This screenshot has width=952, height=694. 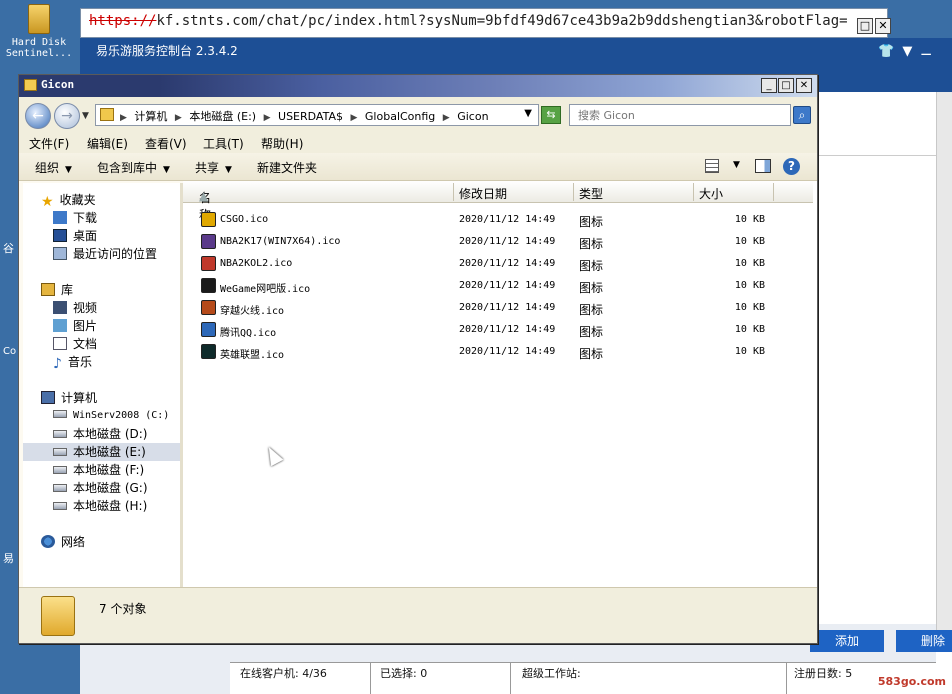 I want to click on tree-drive-h: 本地磁盘 (H:), so click(x=100, y=506).